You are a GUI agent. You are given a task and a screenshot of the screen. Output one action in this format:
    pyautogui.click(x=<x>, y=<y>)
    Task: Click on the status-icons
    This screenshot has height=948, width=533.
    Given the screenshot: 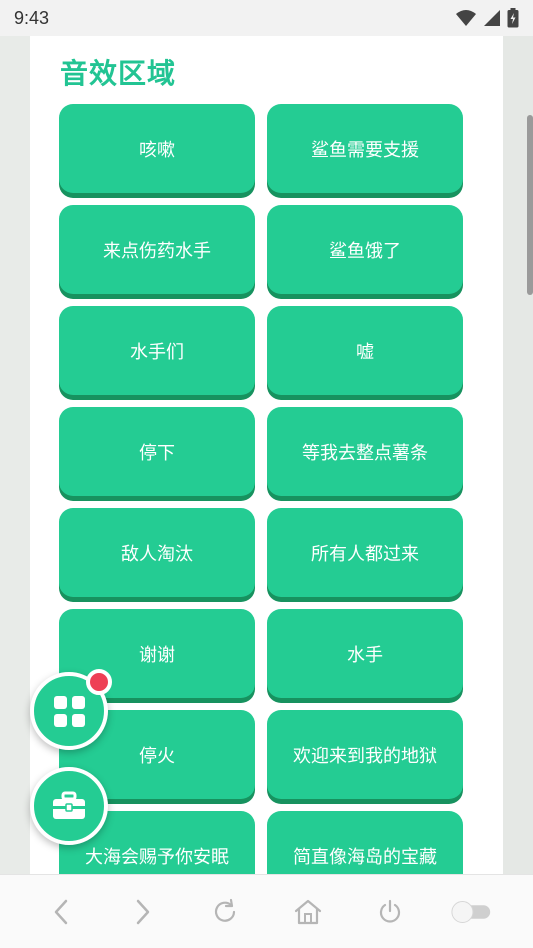 What is the action you would take?
    pyautogui.click(x=487, y=18)
    